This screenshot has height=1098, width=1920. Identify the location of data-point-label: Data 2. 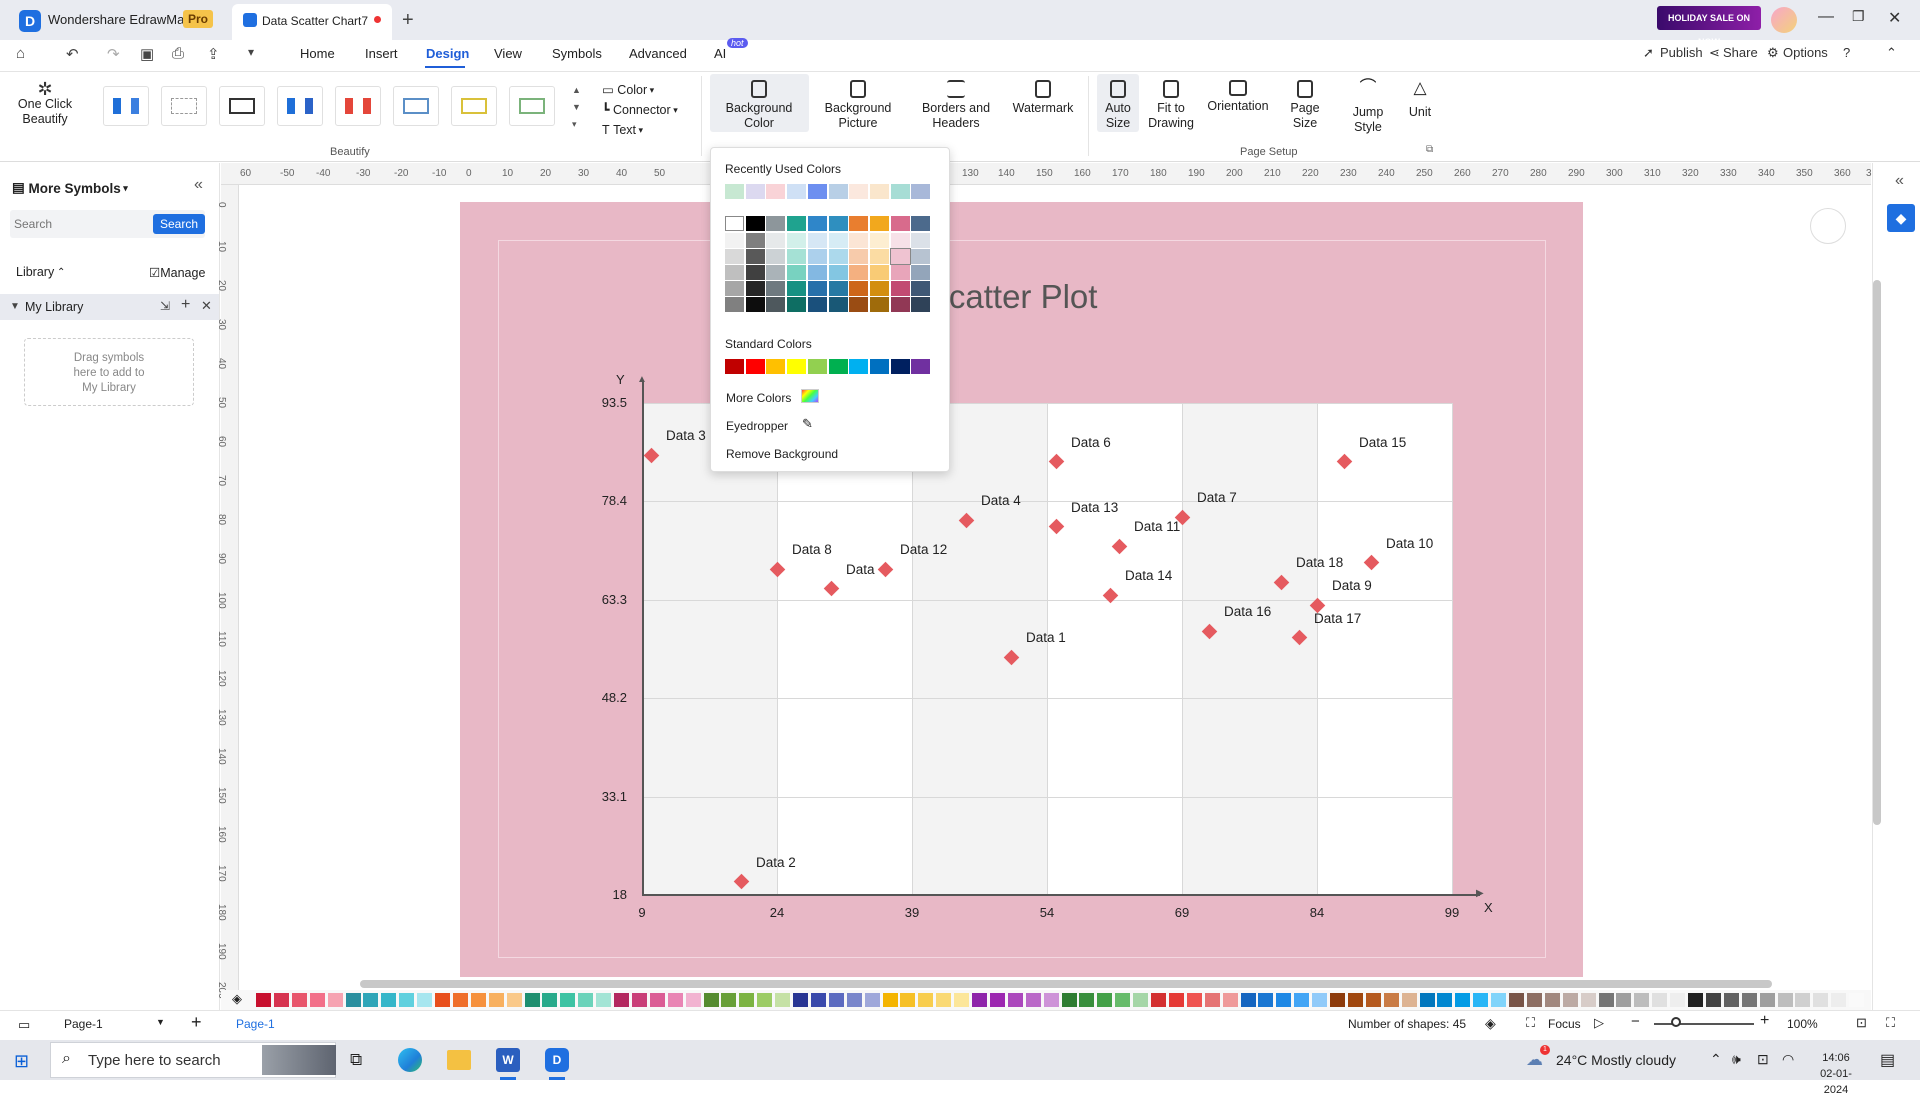
(776, 862).